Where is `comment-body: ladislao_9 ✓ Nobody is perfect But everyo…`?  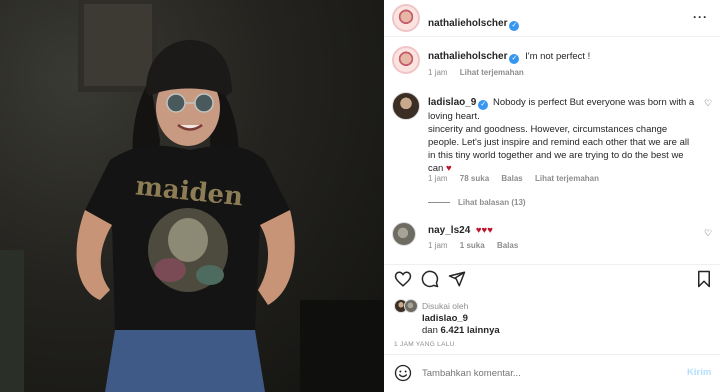 comment-body: ladislao_9 ✓ Nobody is perfect But everyo… is located at coordinates (562, 135).